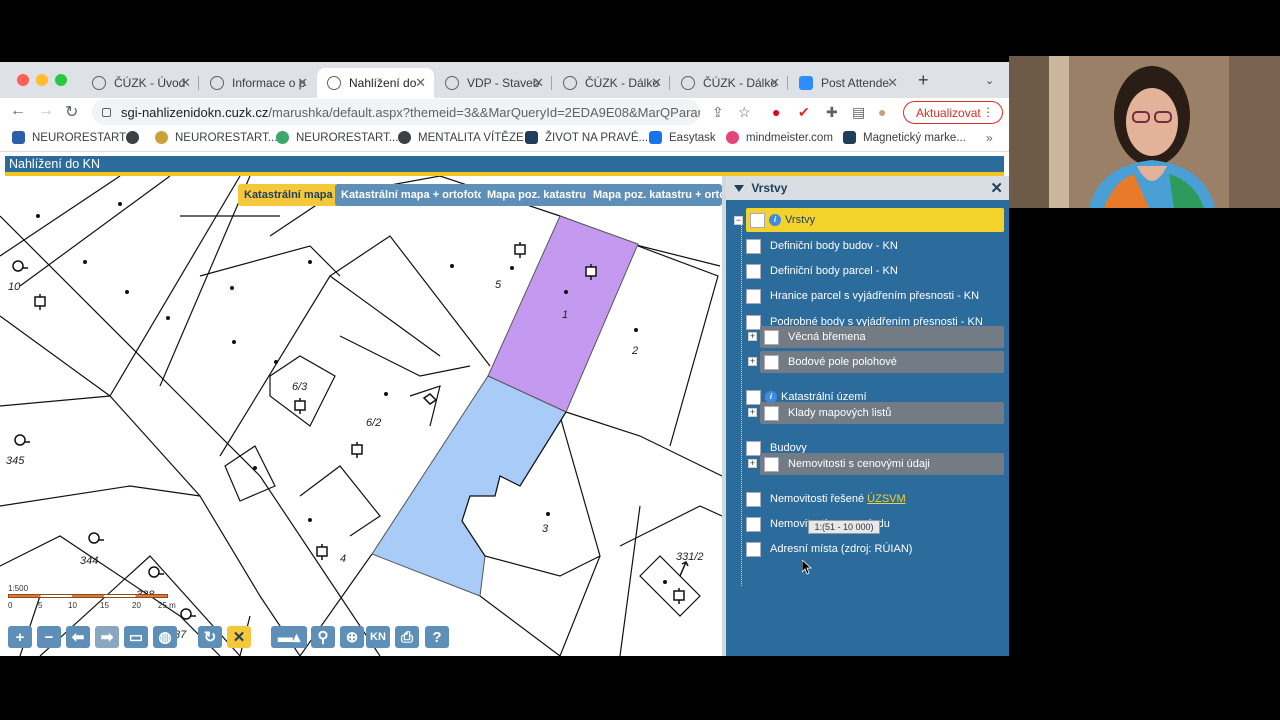  What do you see at coordinates (882, 464) in the screenshot?
I see `layer-group-cenove-udaje: Nemovitosti s cenovými údaji` at bounding box center [882, 464].